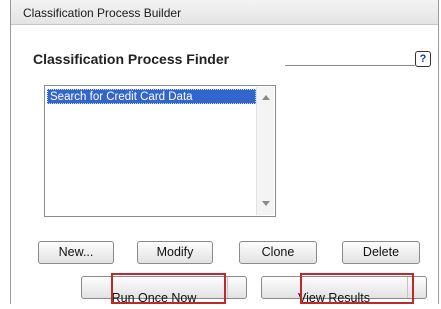 The width and height of the screenshot is (441, 309). I want to click on finder-section-title: Classification Process Finder, so click(131, 59).